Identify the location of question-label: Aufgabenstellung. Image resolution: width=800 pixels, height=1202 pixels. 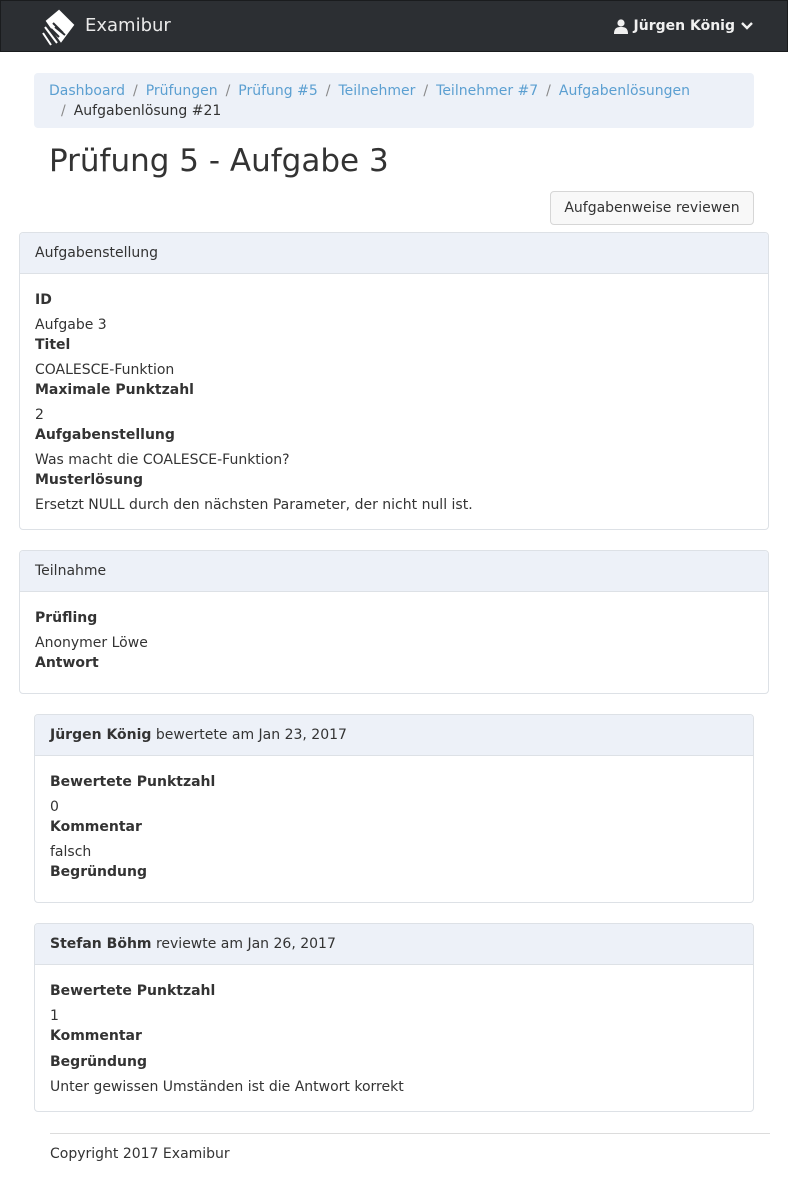
(105, 435).